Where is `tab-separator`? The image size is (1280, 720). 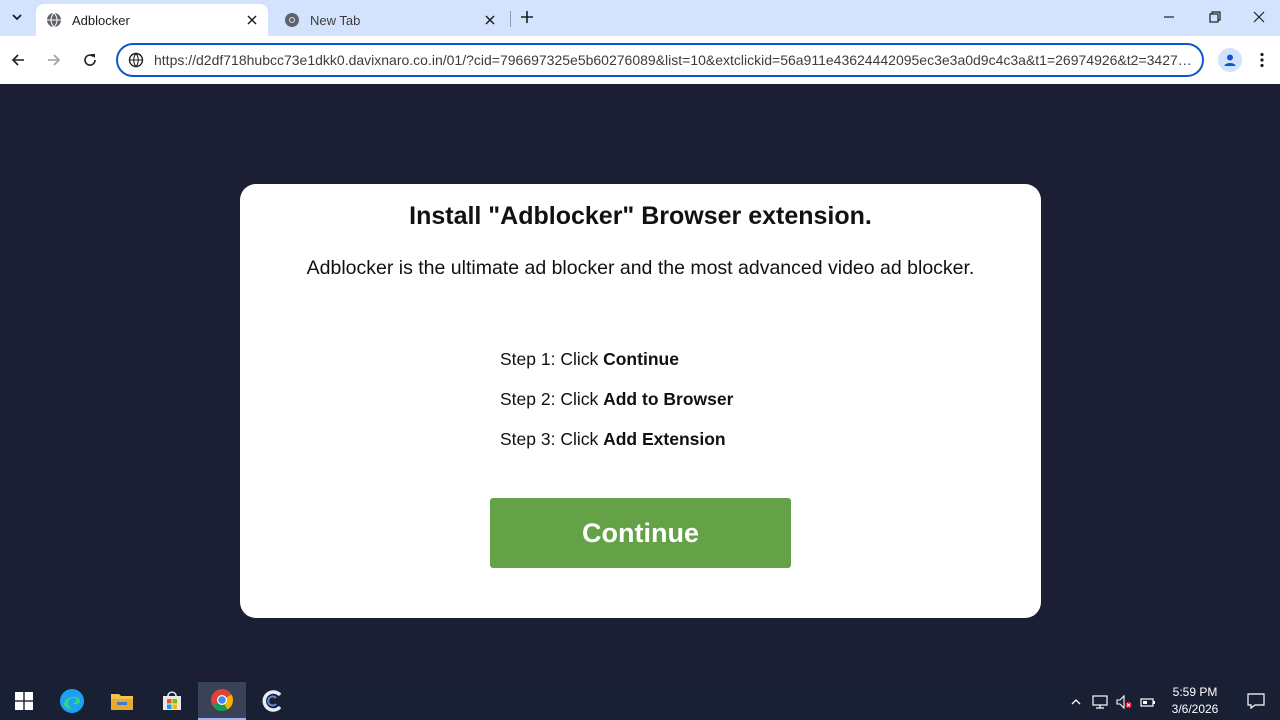 tab-separator is located at coordinates (510, 19).